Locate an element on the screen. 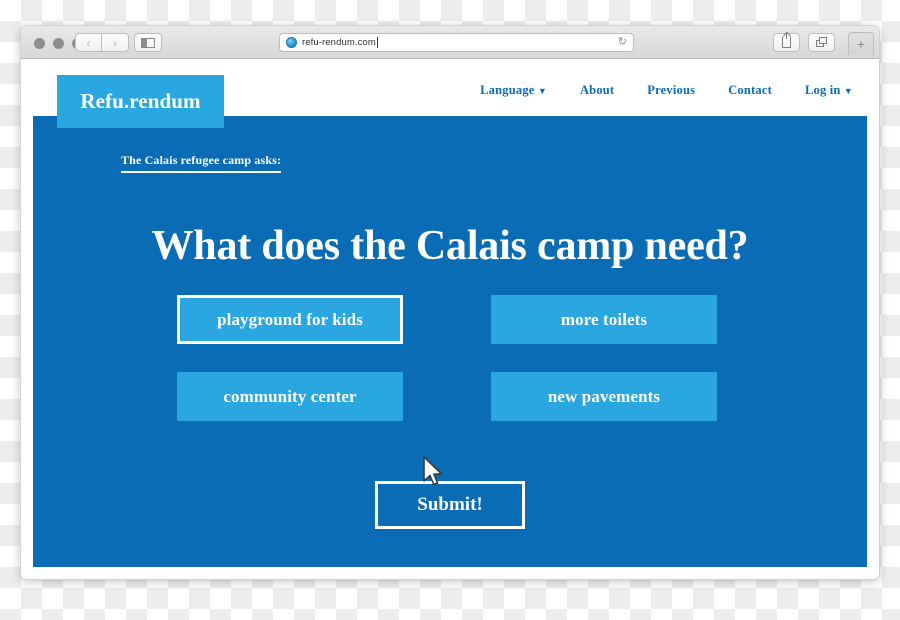 The image size is (900, 620). minimize-window-button is located at coordinates (58, 43).